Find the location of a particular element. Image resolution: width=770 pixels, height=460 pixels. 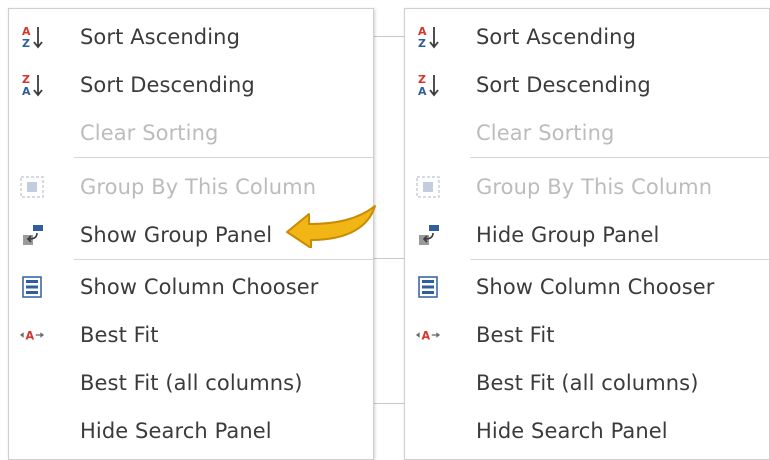

menu-item-group-by-column: Group By This Column is located at coordinates (587, 187).